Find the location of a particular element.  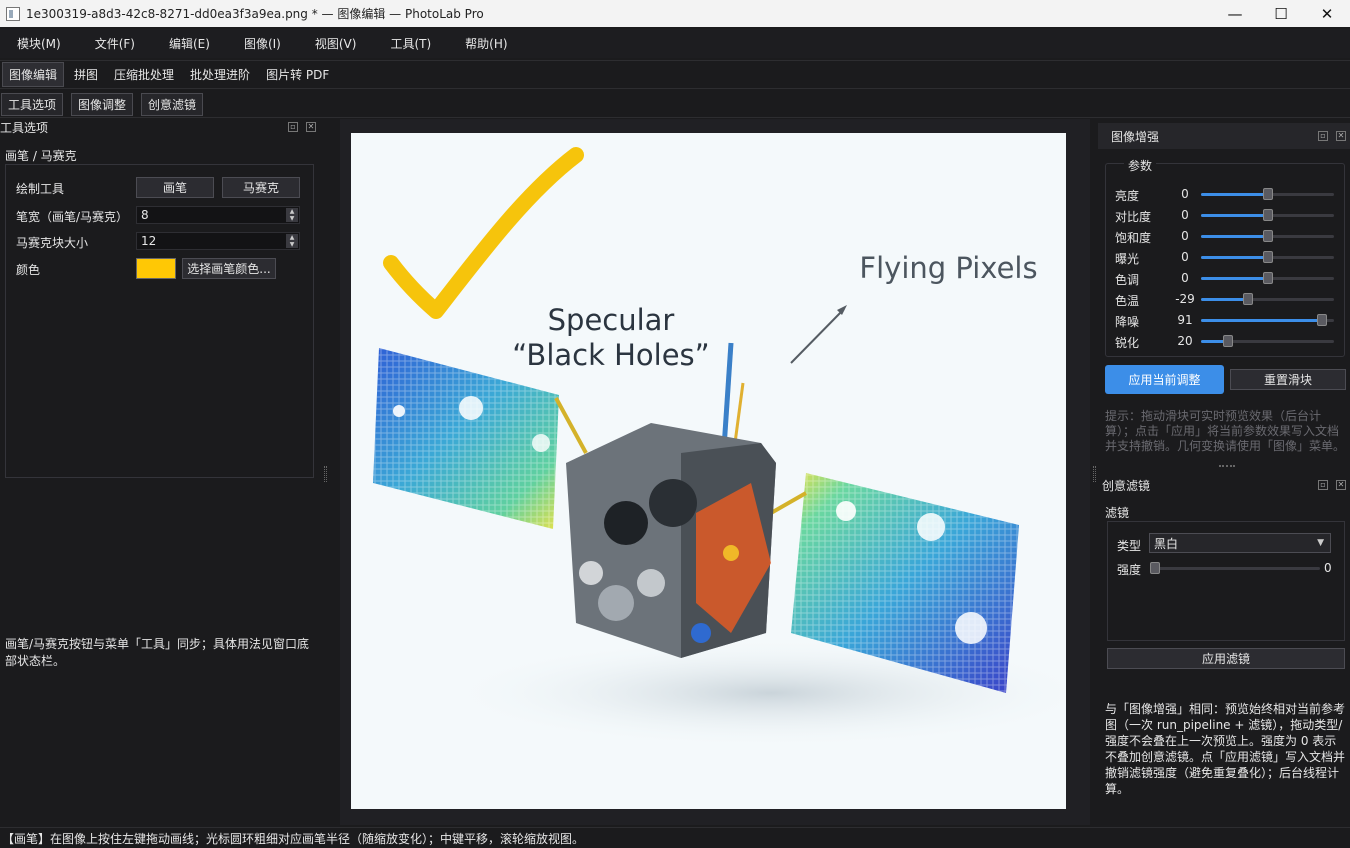

param-row: 曝光 0 is located at coordinates (1230, 258).